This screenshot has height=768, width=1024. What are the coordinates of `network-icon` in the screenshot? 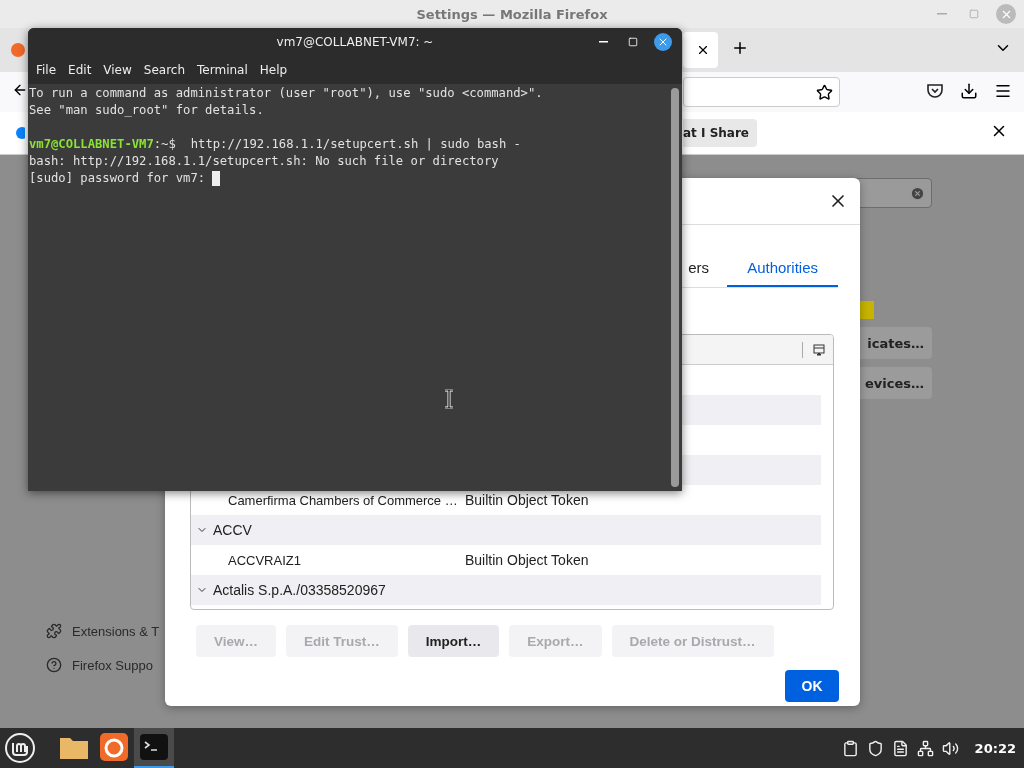 It's located at (925, 748).